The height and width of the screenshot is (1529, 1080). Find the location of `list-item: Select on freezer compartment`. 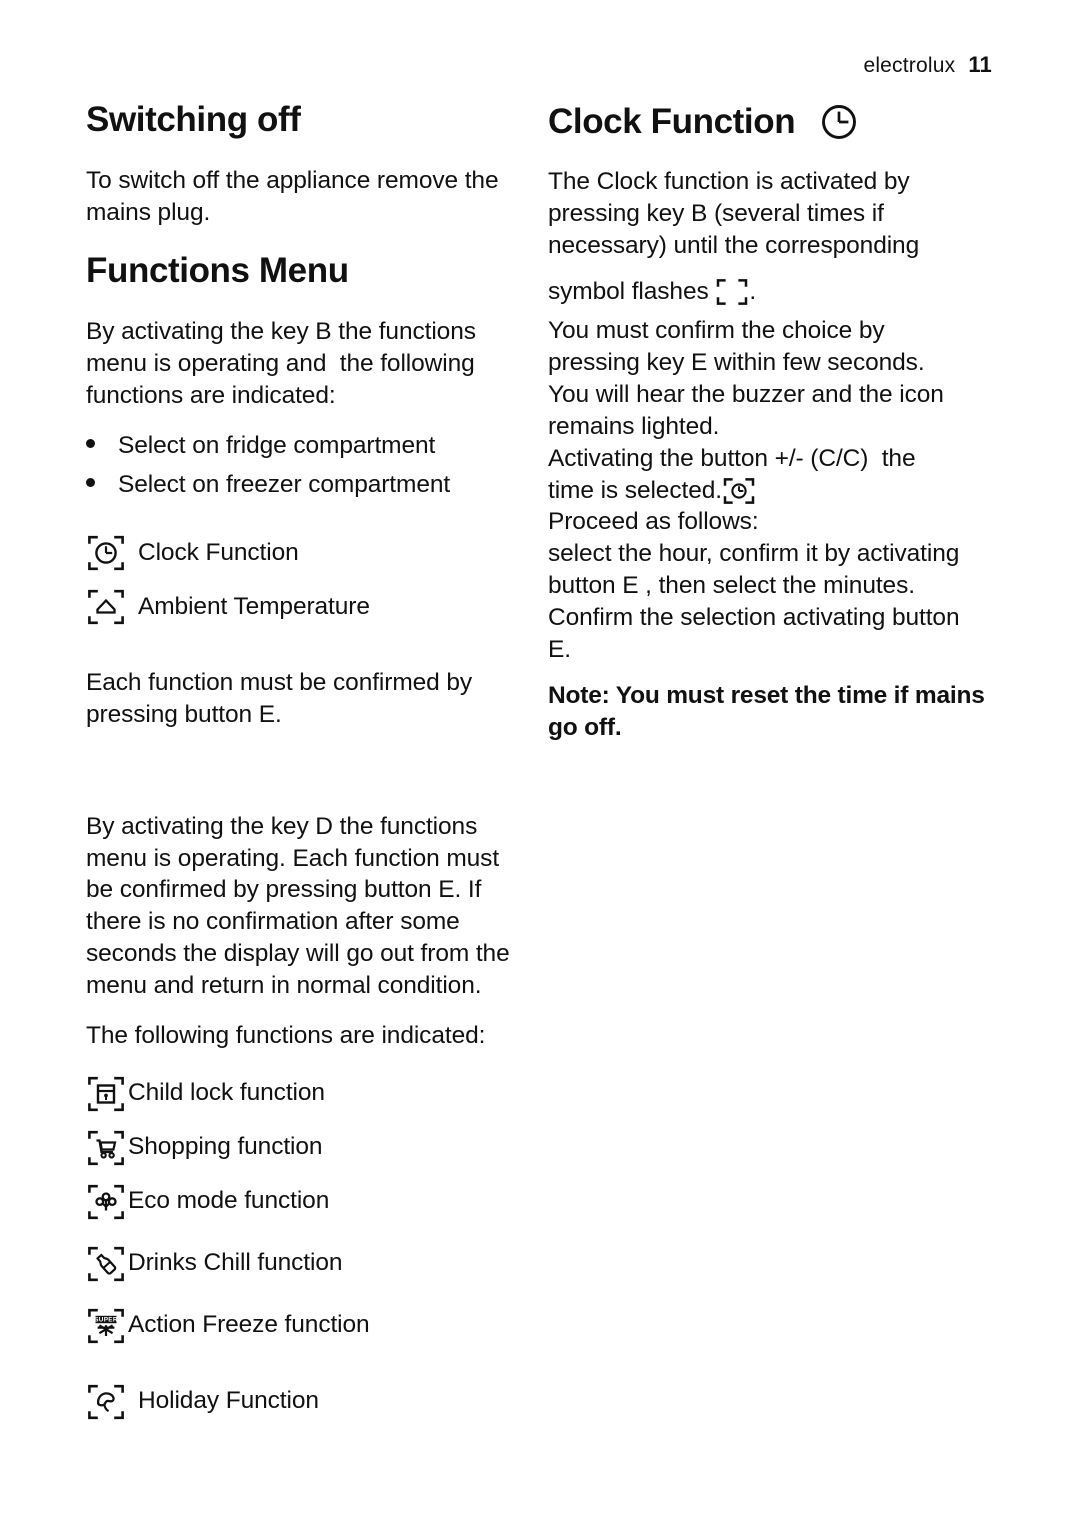

list-item: Select on freezer compartment is located at coordinates (306, 485).